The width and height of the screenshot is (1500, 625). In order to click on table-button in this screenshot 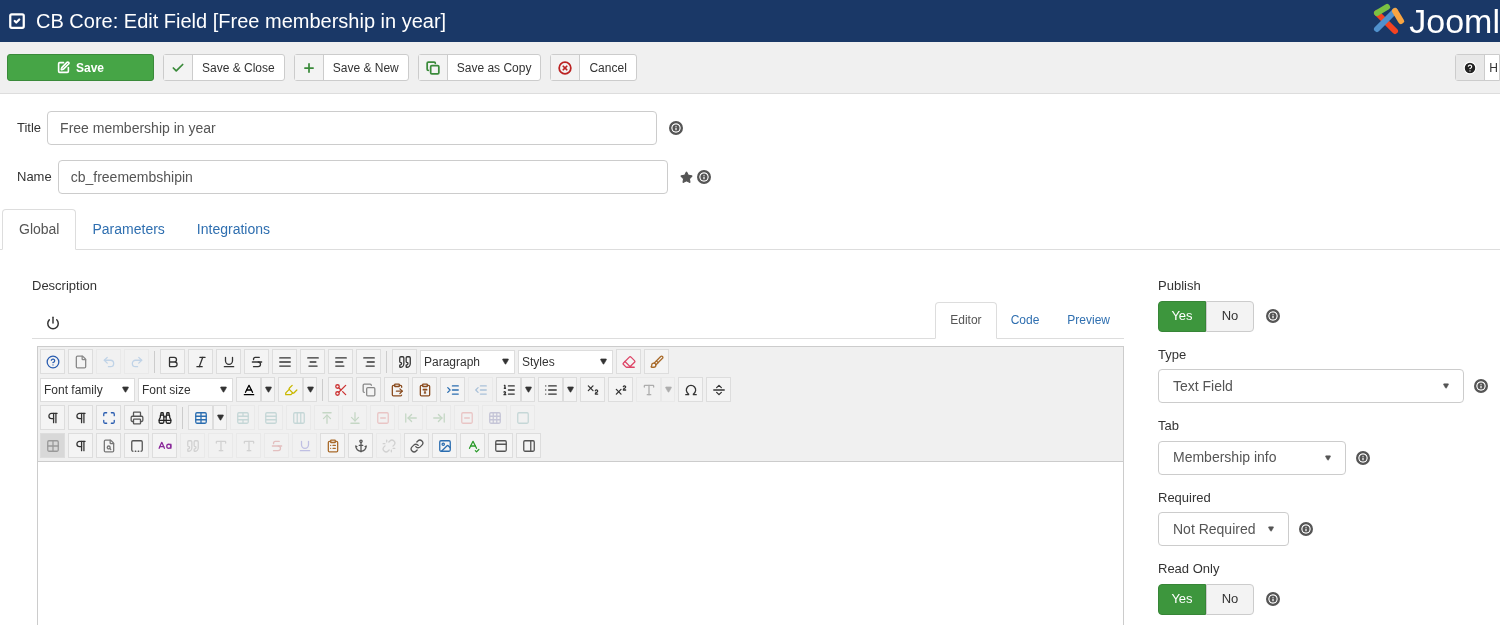, I will do `click(200, 417)`.